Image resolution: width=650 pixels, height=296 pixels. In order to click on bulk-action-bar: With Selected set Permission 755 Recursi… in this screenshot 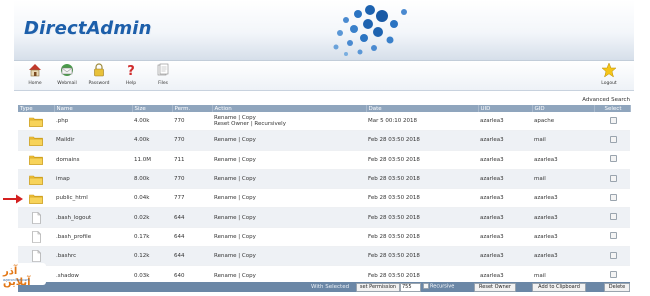, I will do `click(324, 287)`.